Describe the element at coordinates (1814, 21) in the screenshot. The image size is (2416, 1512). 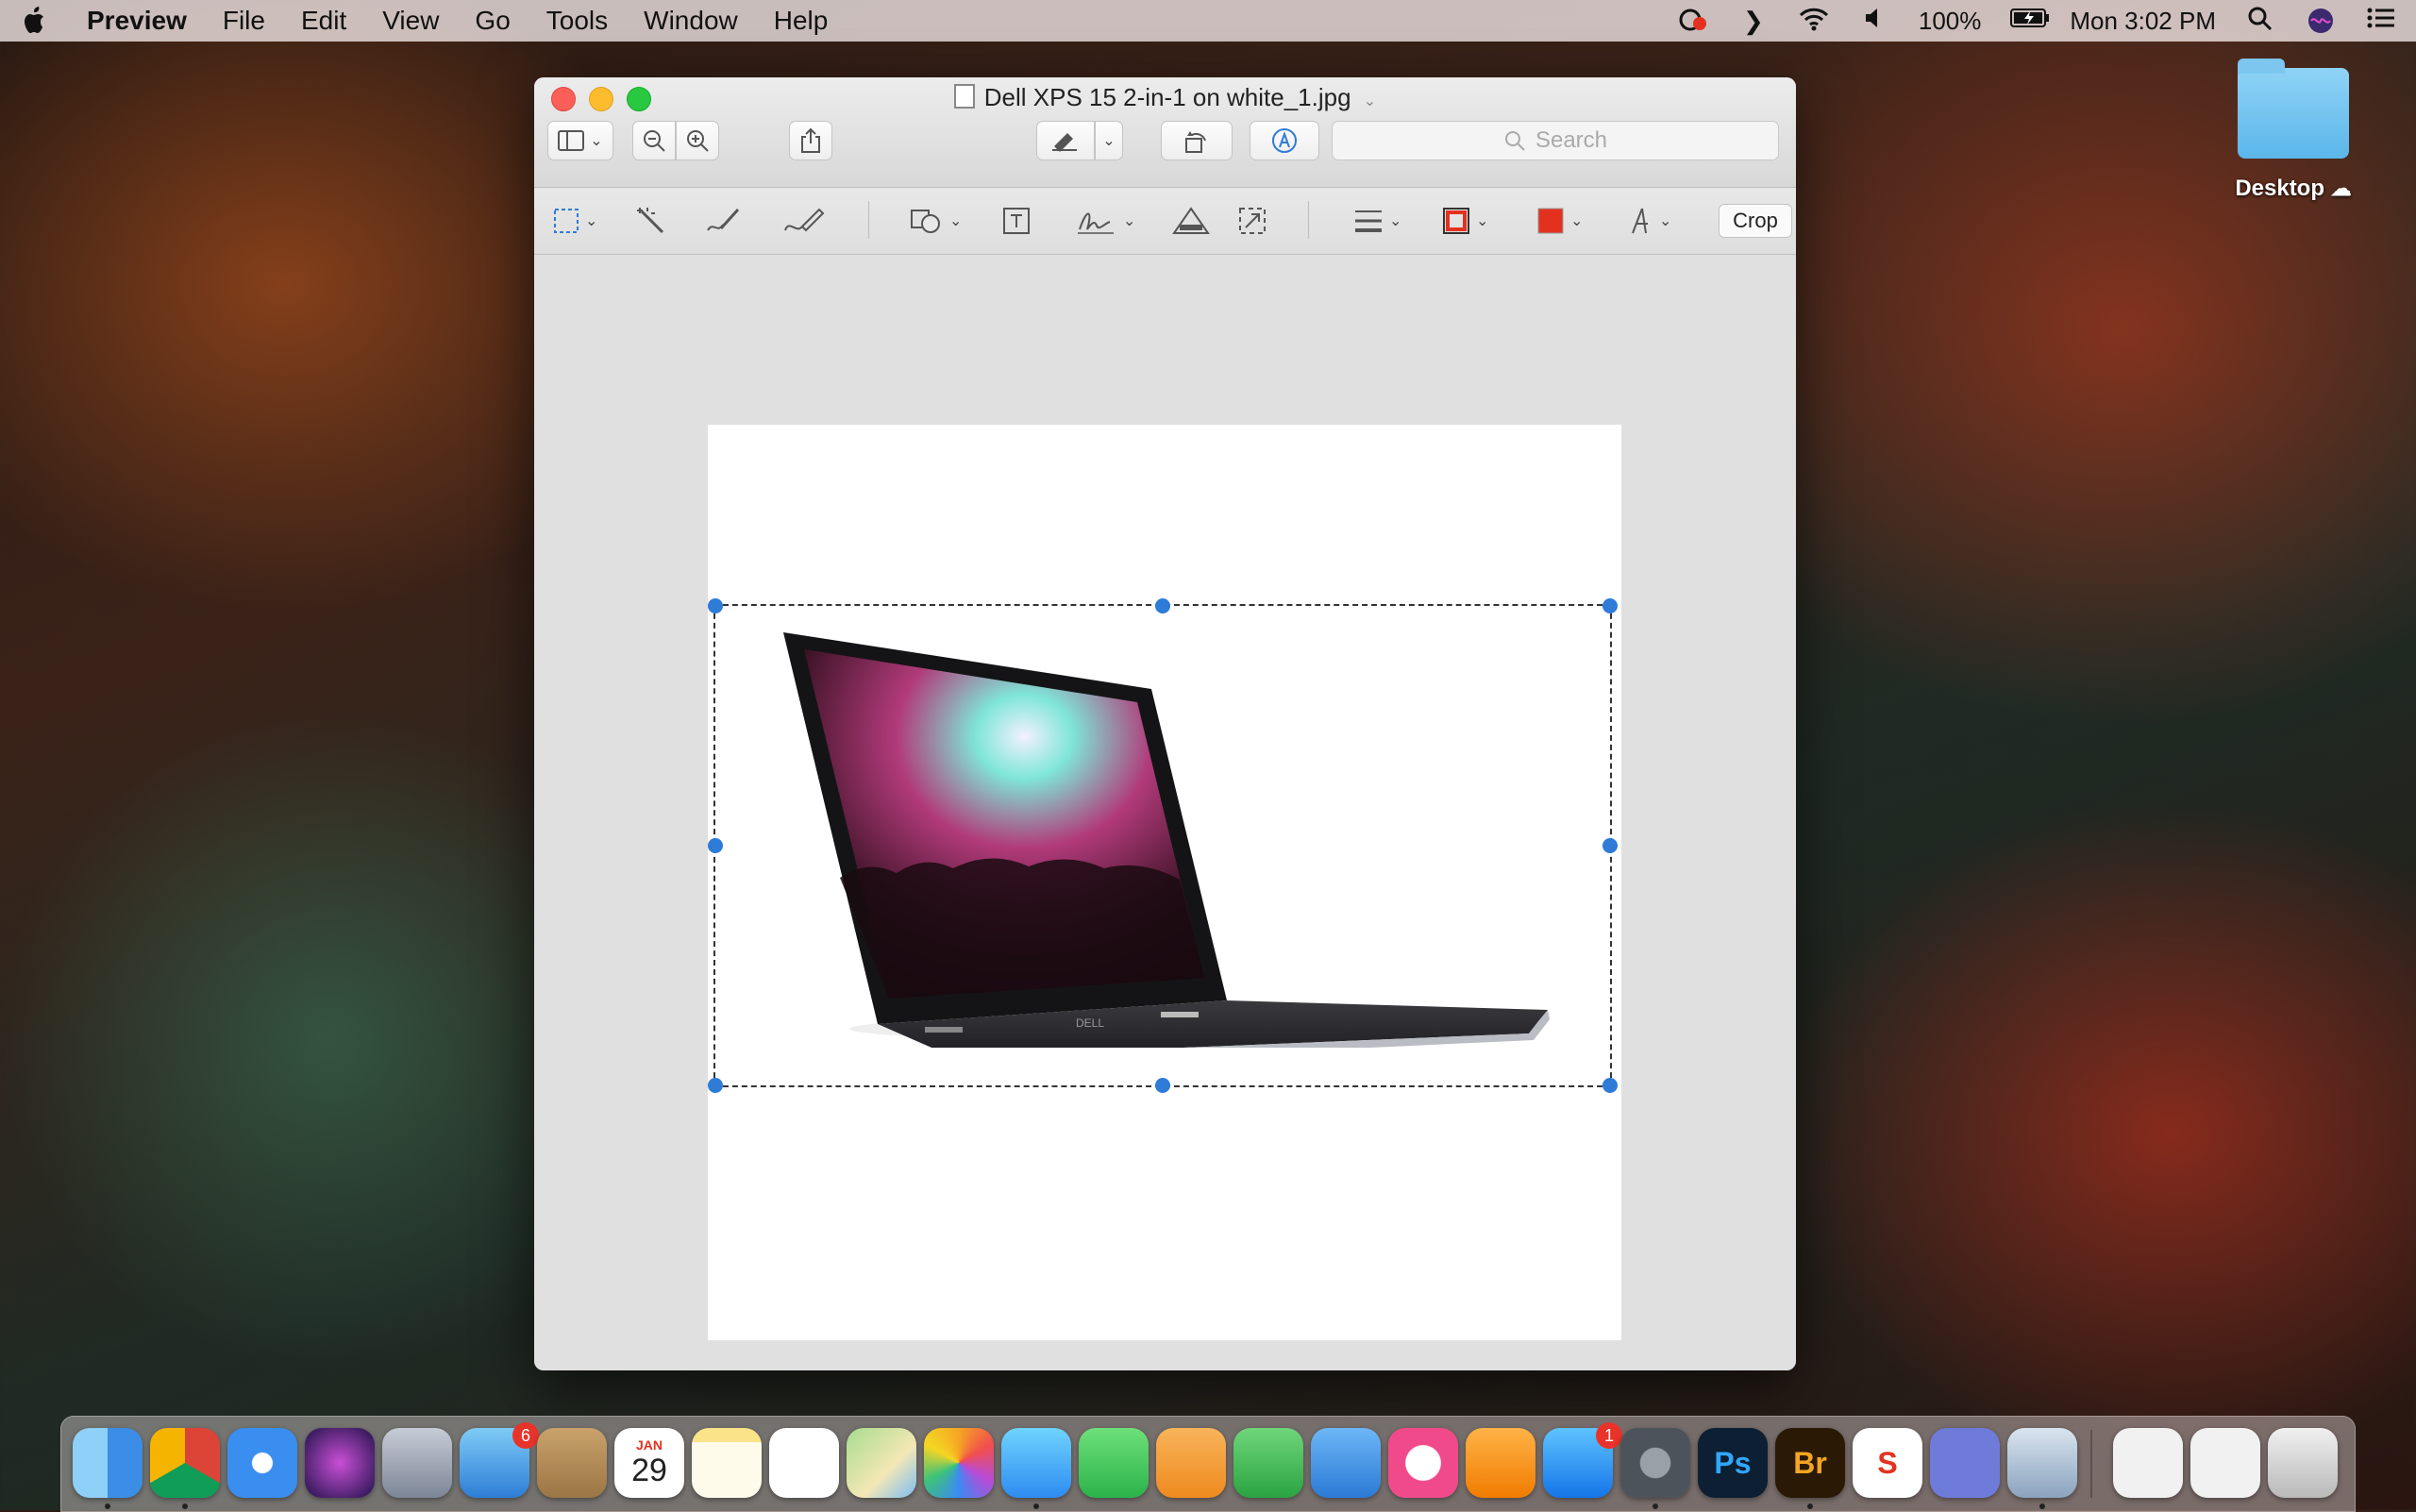
I see `wifi-icon` at that location.